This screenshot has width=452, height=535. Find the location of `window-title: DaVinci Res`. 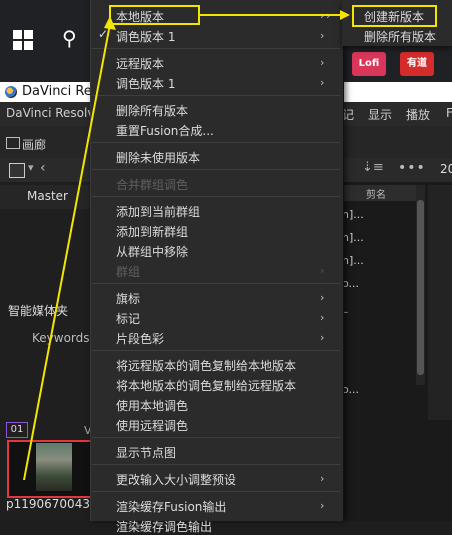

window-title: DaVinci Res is located at coordinates (60, 91).